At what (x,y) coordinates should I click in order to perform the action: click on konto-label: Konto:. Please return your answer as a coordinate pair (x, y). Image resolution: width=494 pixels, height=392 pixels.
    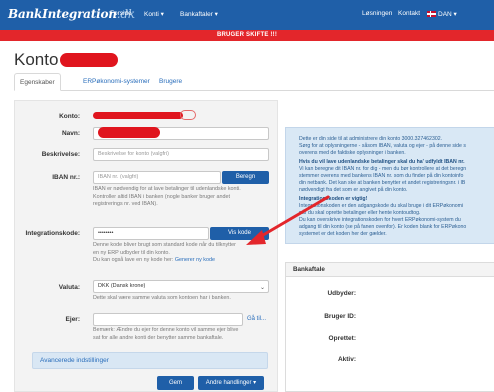
    Looking at the image, I should click on (69, 116).